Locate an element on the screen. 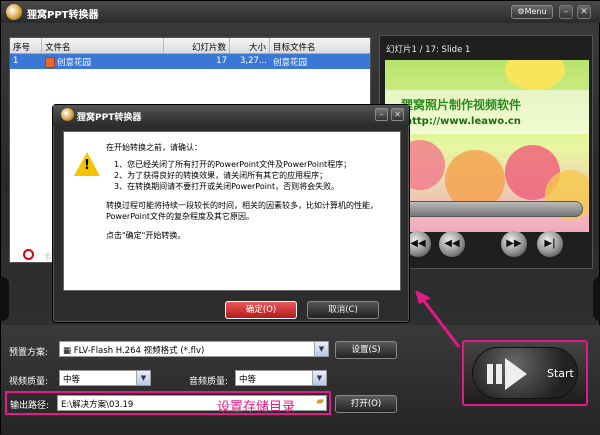 Image resolution: width=600 pixels, height=435 pixels. audio-quality-value: 中等 is located at coordinates (248, 380).